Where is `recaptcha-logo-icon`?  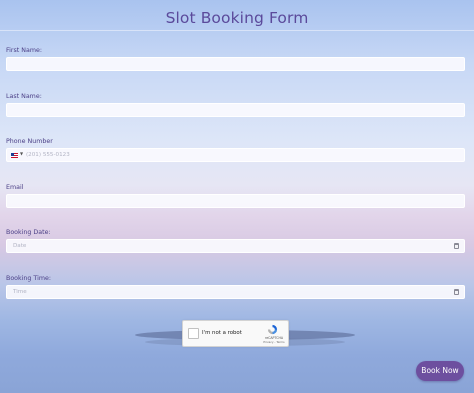 recaptcha-logo-icon is located at coordinates (272, 329).